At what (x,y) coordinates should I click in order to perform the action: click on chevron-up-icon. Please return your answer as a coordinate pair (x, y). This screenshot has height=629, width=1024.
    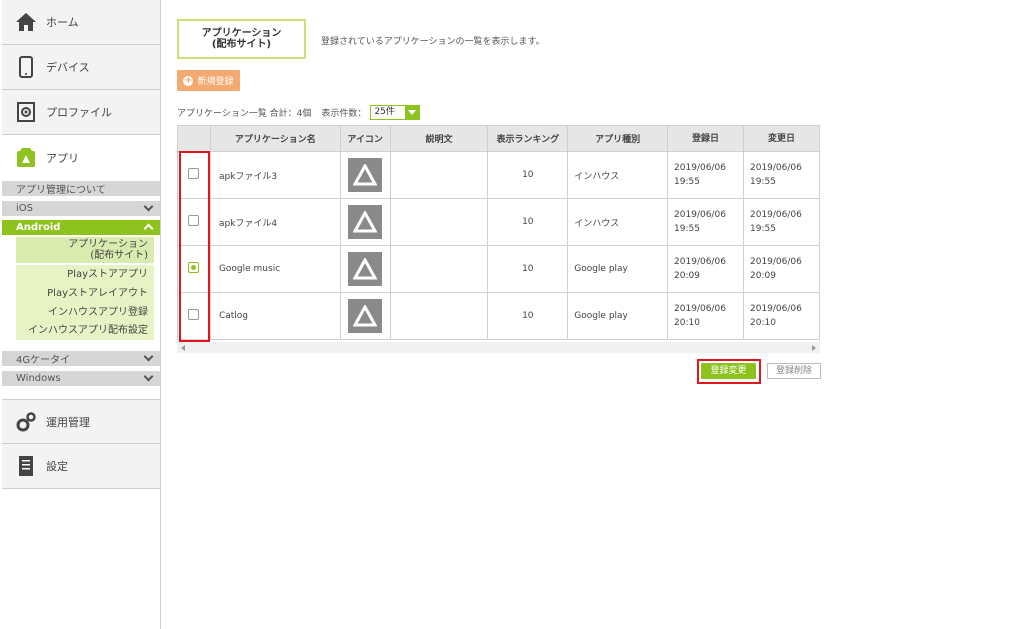
    Looking at the image, I should click on (148, 228).